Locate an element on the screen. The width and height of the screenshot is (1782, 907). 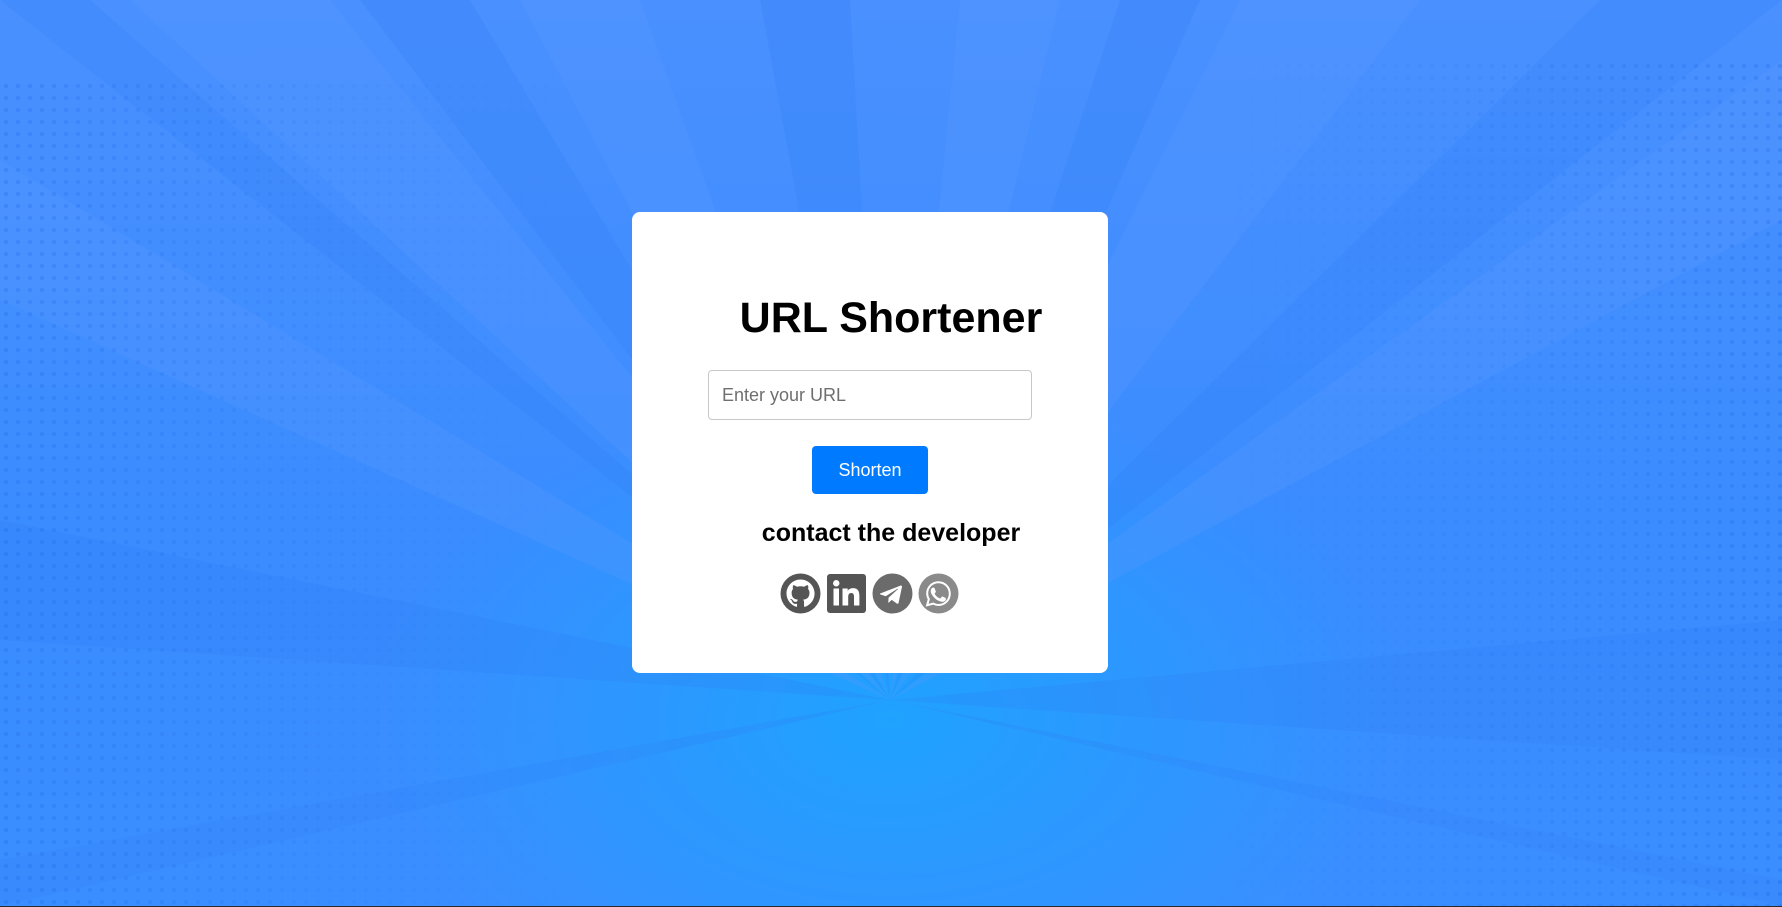
whatsapp-link is located at coordinates (938, 593).